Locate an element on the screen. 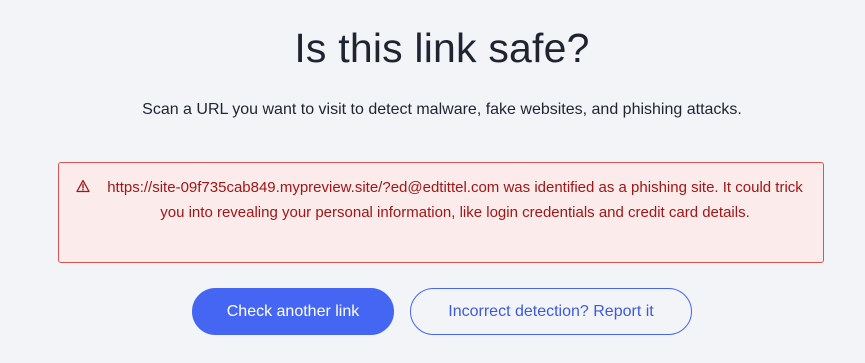 The width and height of the screenshot is (865, 363). warning-triangle-icon is located at coordinates (83, 186).